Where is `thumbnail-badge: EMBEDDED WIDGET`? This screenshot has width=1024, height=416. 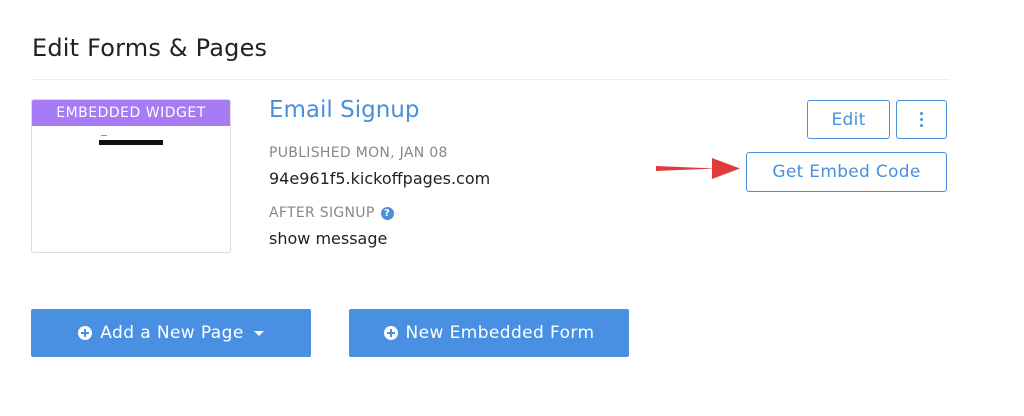 thumbnail-badge: EMBEDDED WIDGET is located at coordinates (131, 113).